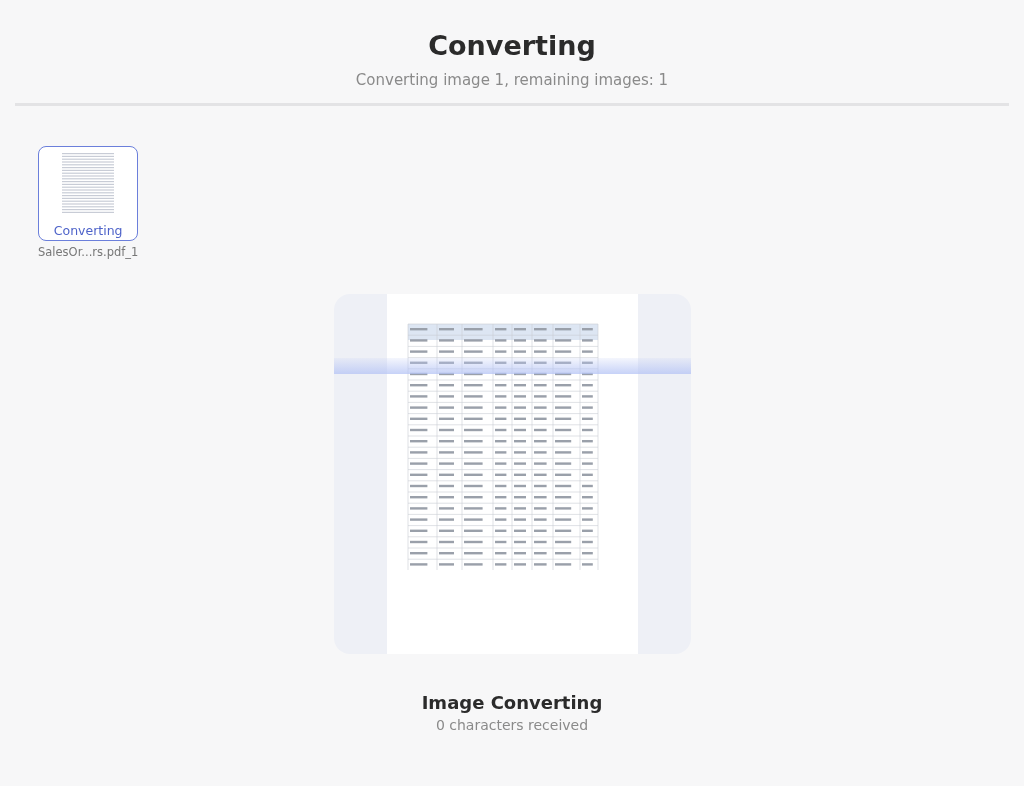  I want to click on document-thumbnail-drawing, so click(88, 184).